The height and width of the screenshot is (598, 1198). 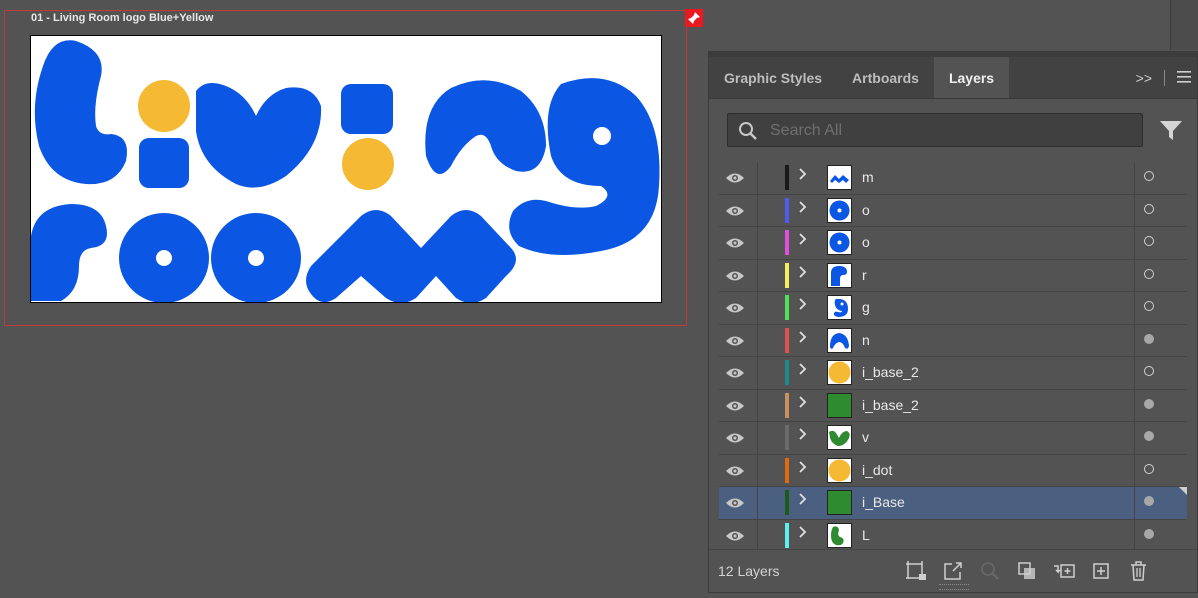 I want to click on layer-name: i_Base, so click(x=883, y=502).